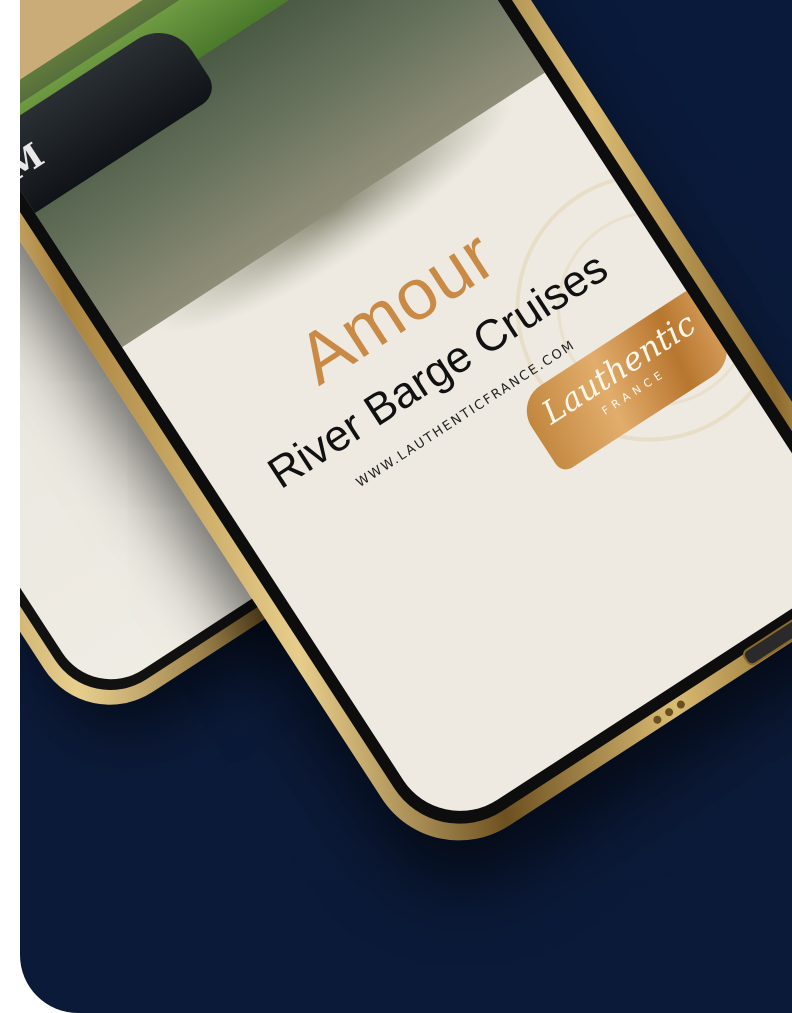  I want to click on house-window, so click(22, 12).